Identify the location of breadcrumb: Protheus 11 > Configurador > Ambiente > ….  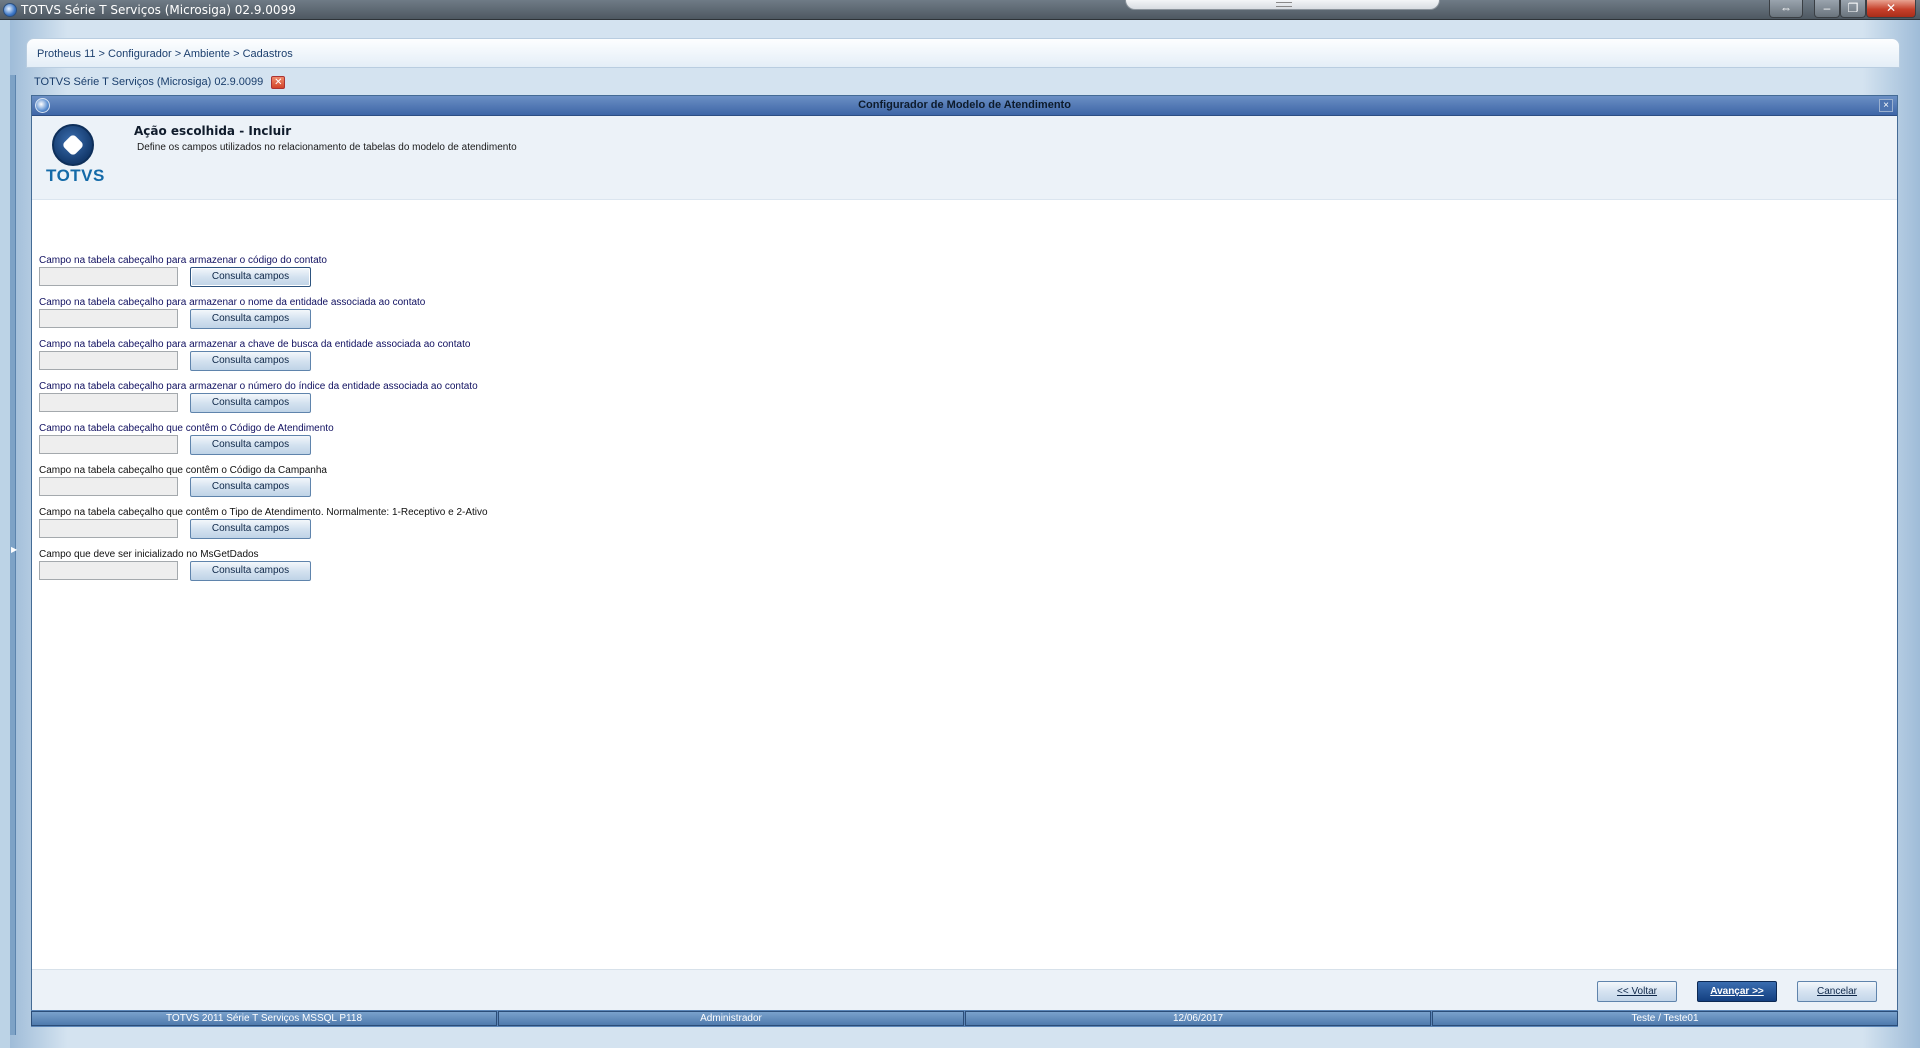
(165, 54).